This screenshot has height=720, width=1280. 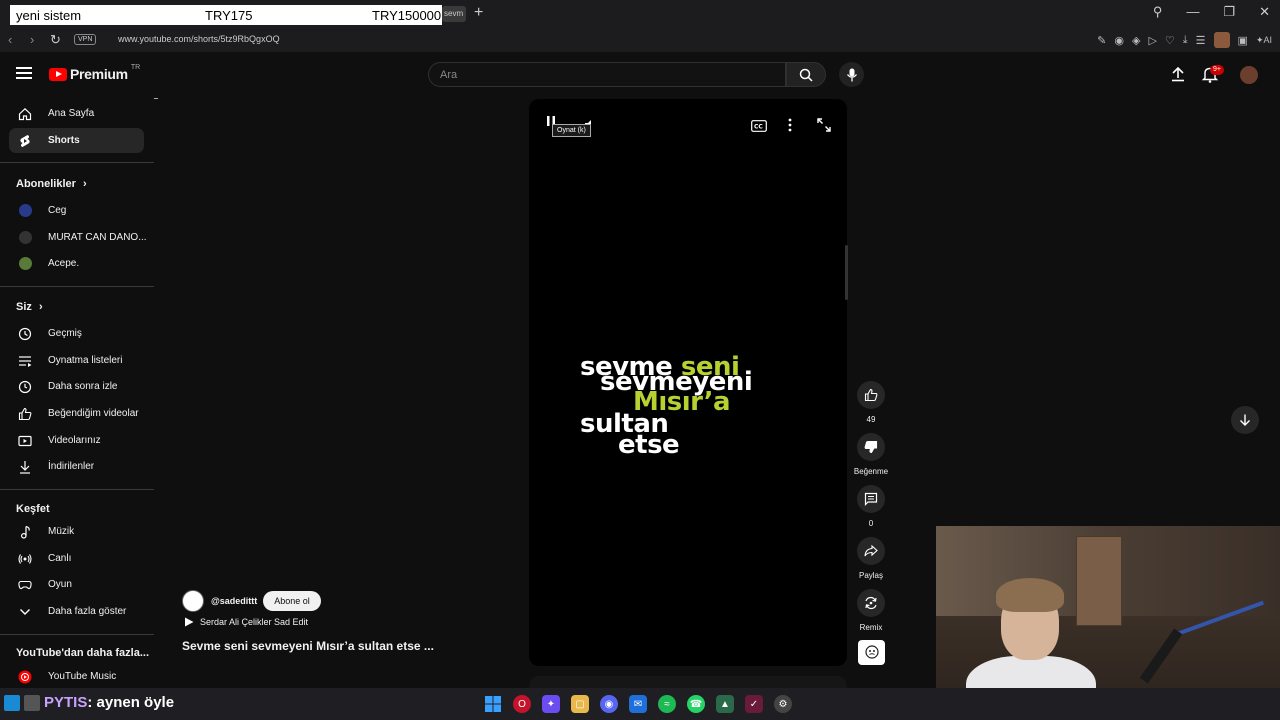 What do you see at coordinates (292, 601) in the screenshot?
I see `subscribe-button: Abone ol` at bounding box center [292, 601].